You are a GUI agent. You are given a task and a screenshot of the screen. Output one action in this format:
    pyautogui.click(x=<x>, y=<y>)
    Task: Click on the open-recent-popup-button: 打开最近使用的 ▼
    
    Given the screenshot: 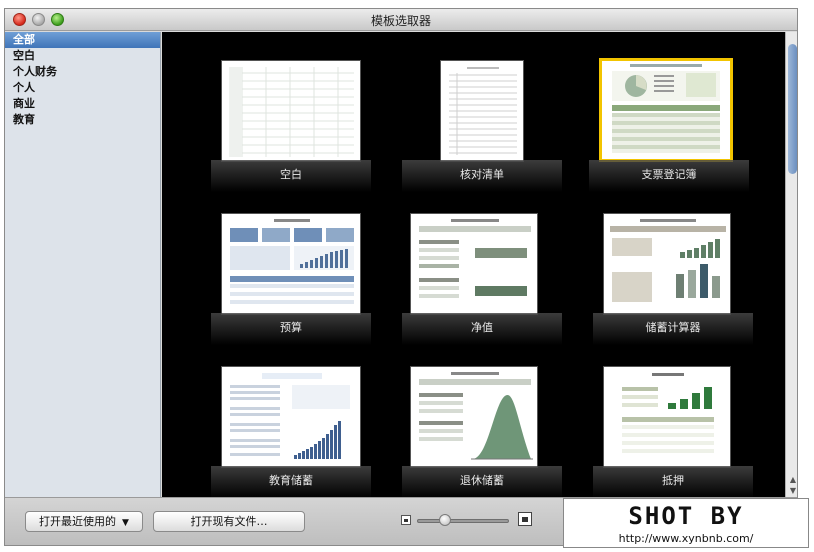 What is the action you would take?
    pyautogui.click(x=84, y=521)
    